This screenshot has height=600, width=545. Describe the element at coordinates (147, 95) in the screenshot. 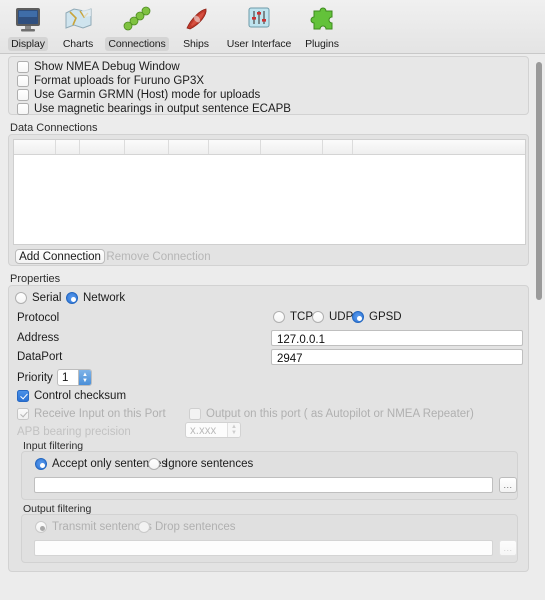

I see `checkbox-label: Use Garmin GRMN (Host) mode for uploads` at that location.